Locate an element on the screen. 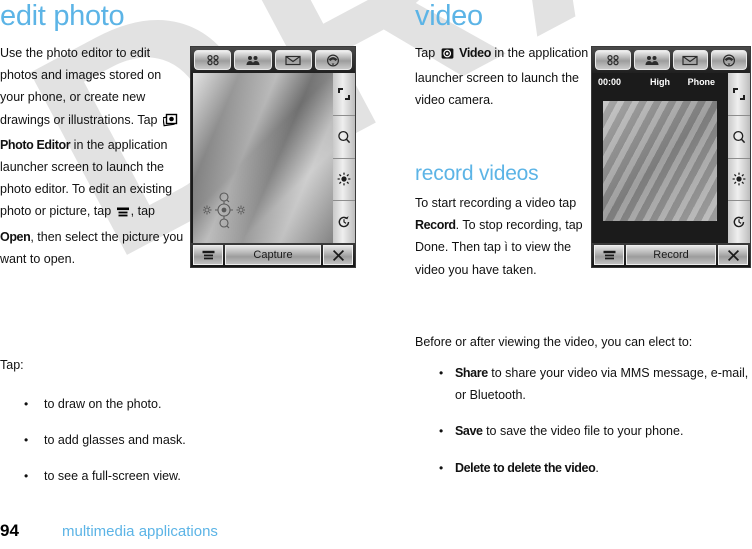 The image size is (752, 549). video-tool-sidebar is located at coordinates (739, 158).